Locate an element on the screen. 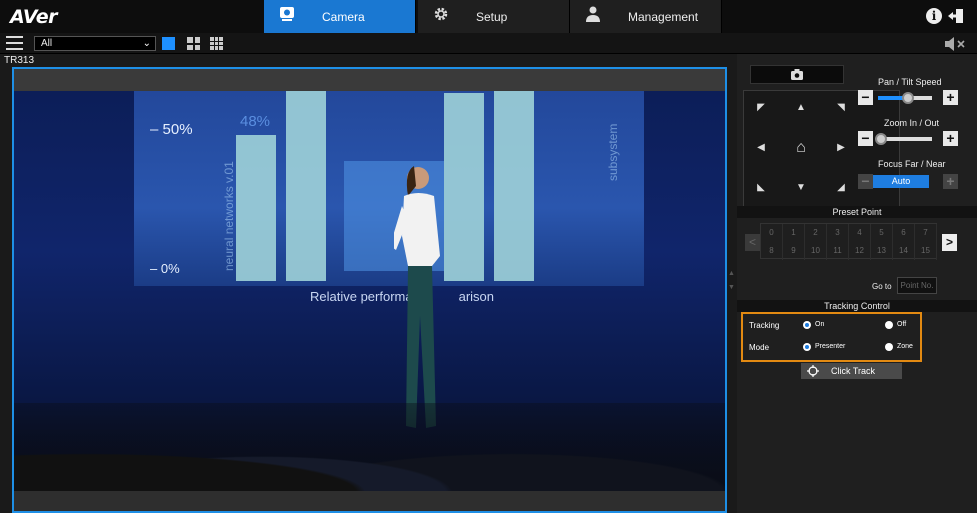 Image resolution: width=977 pixels, height=513 pixels. tracking-off-radio is located at coordinates (889, 325).